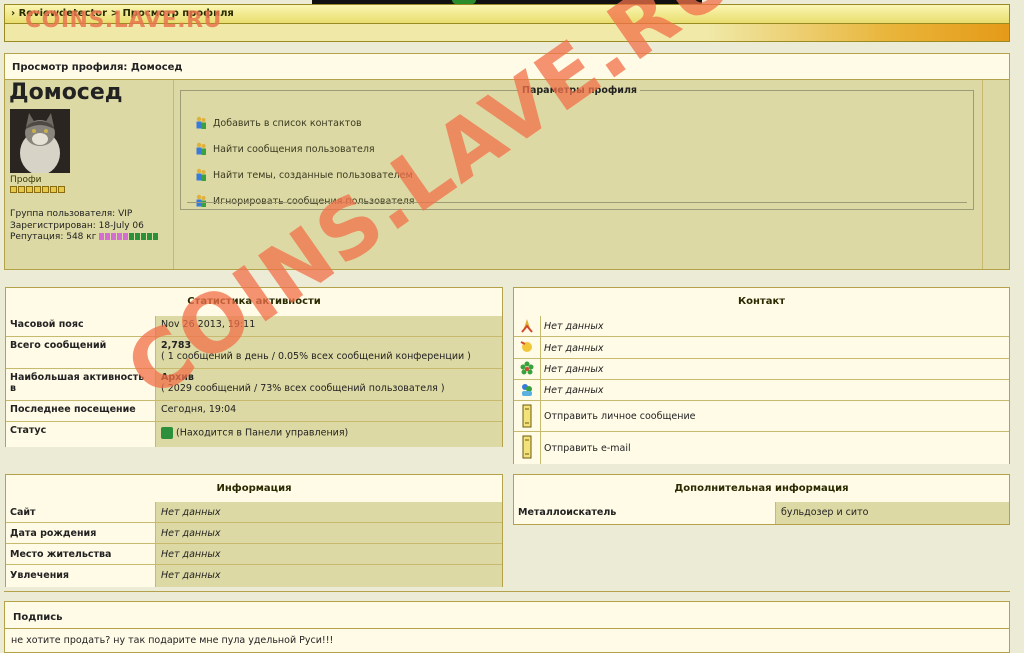 This screenshot has width=1024, height=653. Describe the element at coordinates (123, 20) in the screenshot. I see `watermark-top: COINS.LAVE.RU` at that location.